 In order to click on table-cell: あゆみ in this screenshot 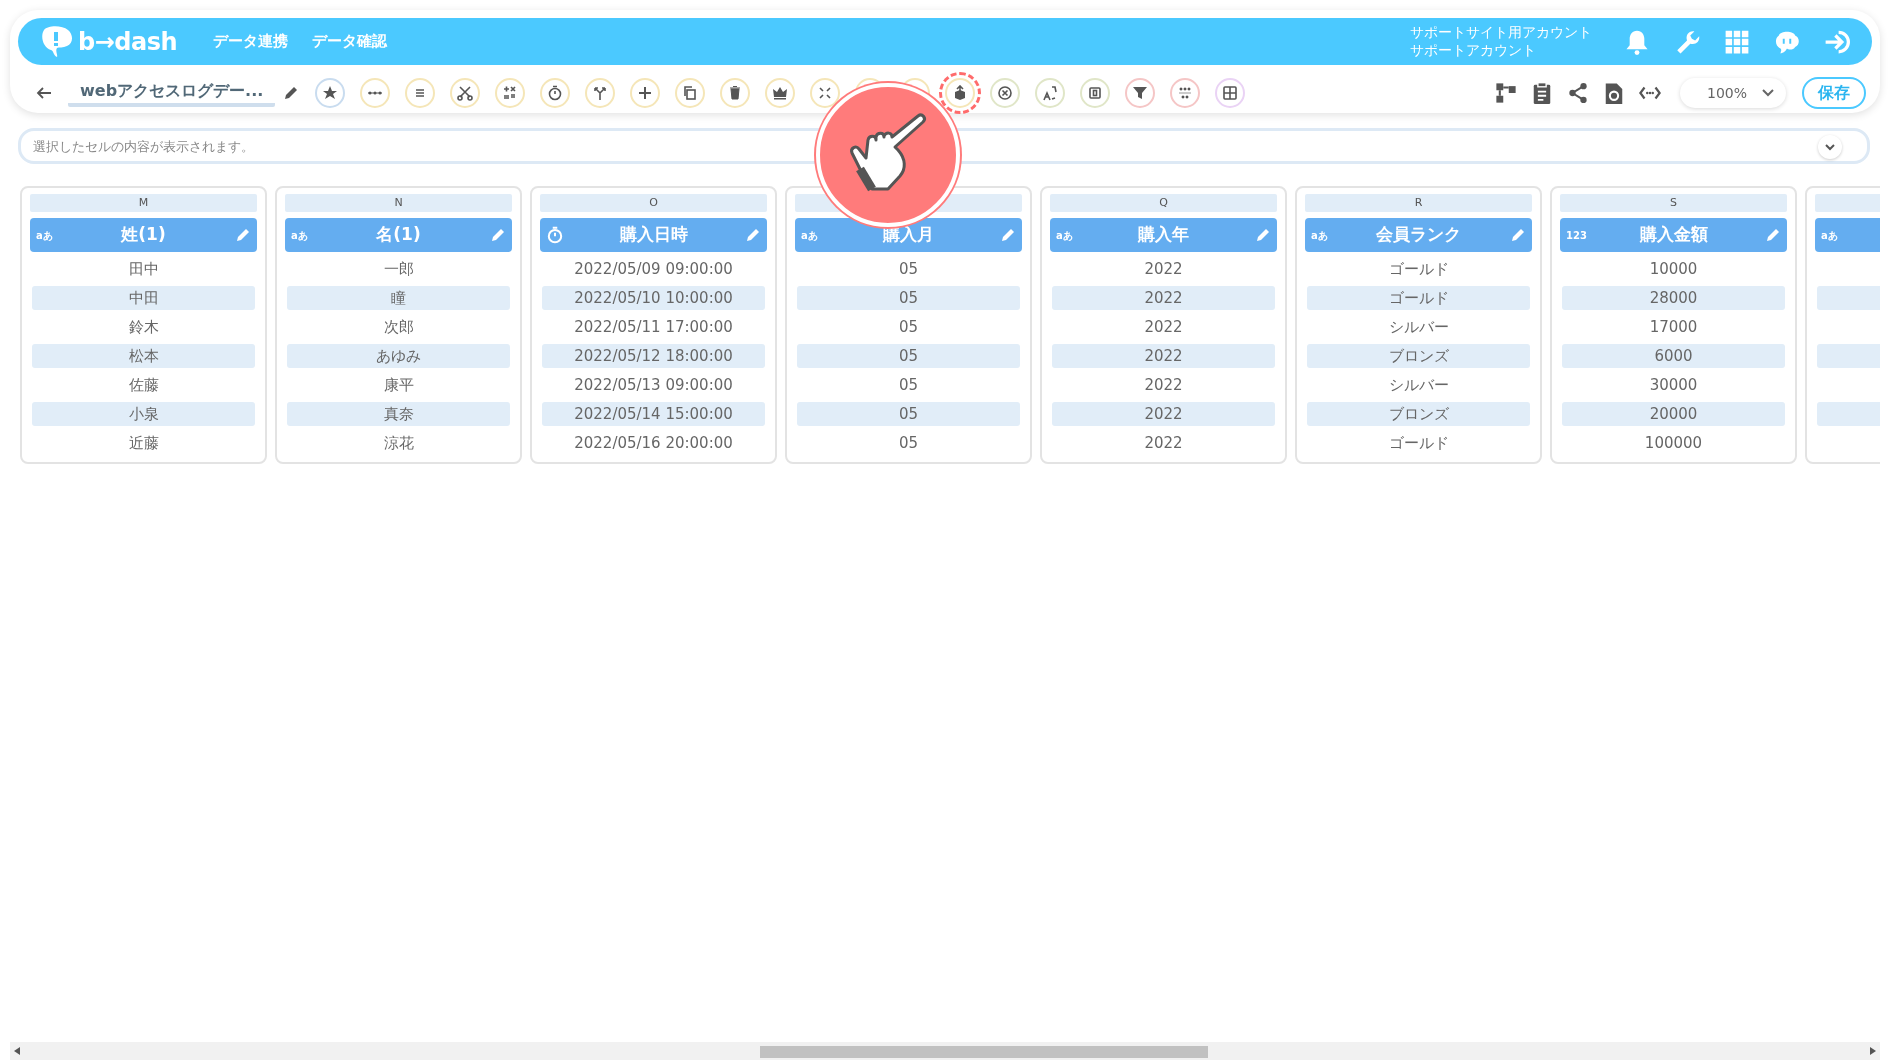, I will do `click(398, 356)`.